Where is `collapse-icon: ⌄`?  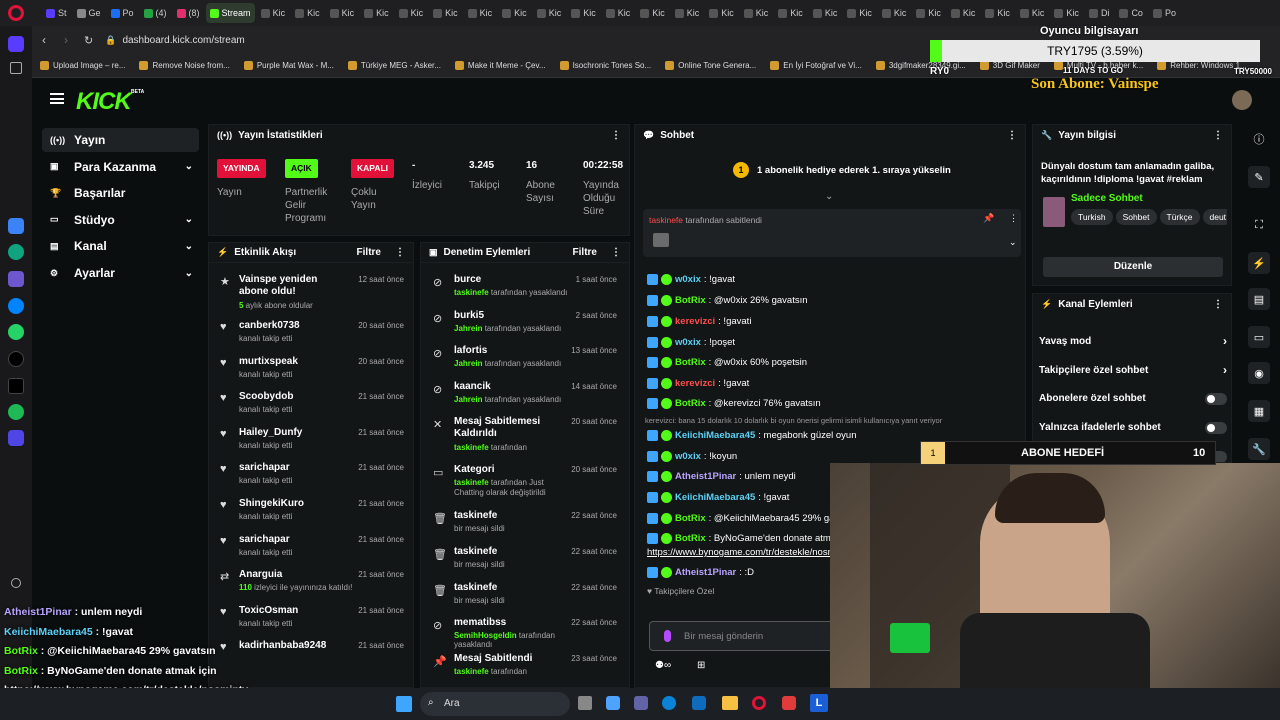 collapse-icon: ⌄ is located at coordinates (829, 196).